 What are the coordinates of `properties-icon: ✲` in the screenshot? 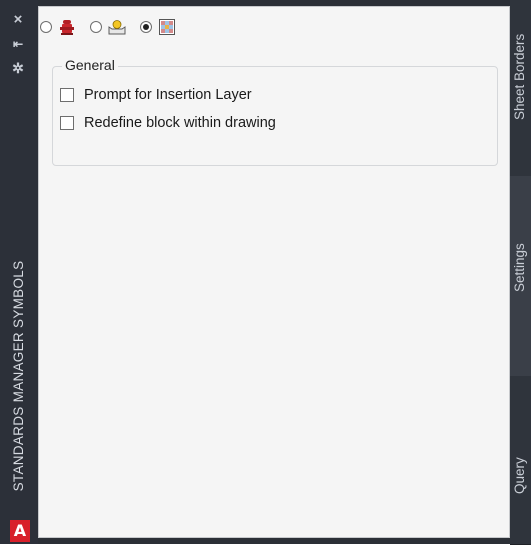 It's located at (18, 68).